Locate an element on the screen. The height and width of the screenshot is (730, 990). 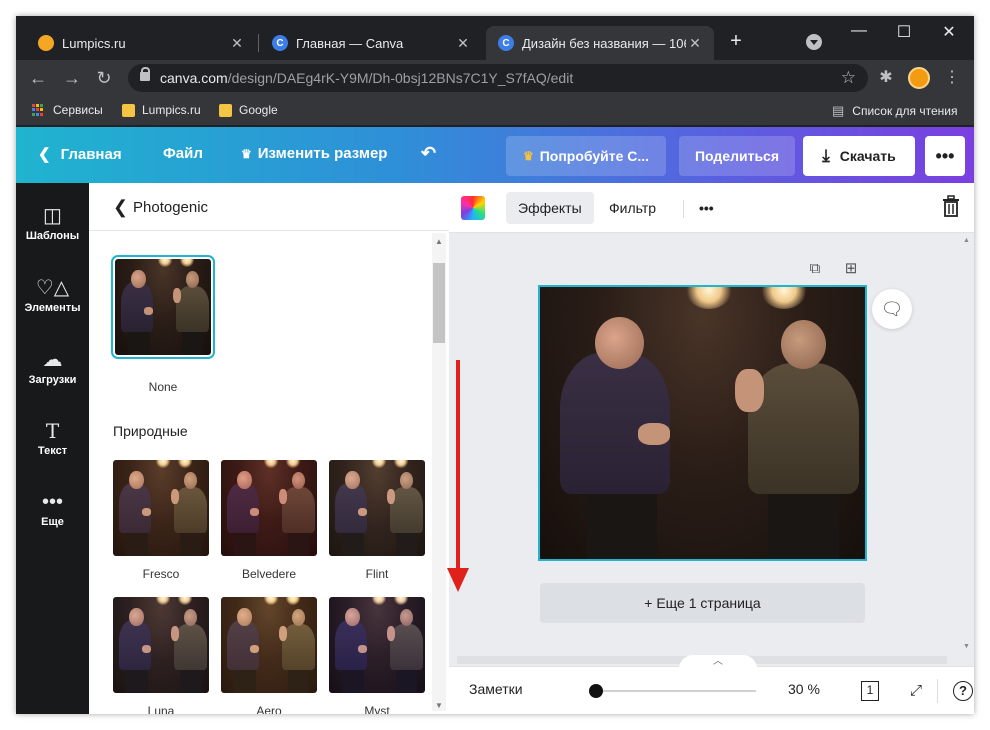
filter-fresco is located at coordinates (161, 508).